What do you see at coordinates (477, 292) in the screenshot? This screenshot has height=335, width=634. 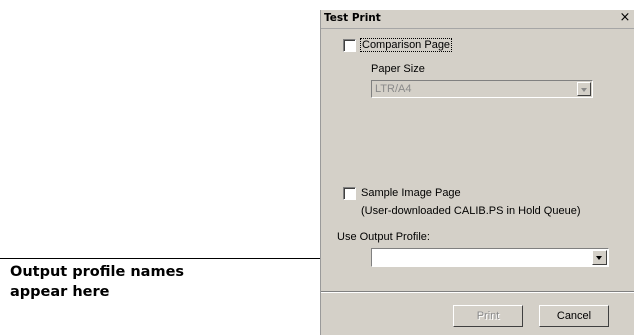 I see `button-separator` at bounding box center [477, 292].